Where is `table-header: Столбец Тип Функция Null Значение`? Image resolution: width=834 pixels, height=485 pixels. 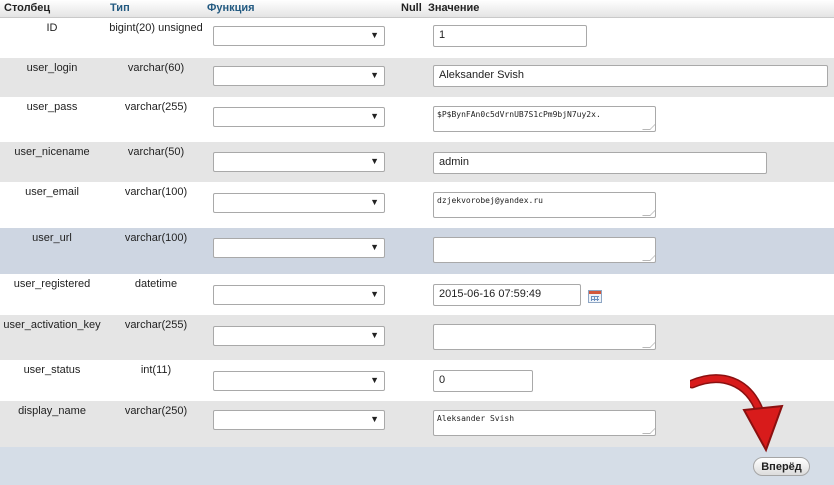
table-header: Столбец Тип Функция Null Значение is located at coordinates (417, 9).